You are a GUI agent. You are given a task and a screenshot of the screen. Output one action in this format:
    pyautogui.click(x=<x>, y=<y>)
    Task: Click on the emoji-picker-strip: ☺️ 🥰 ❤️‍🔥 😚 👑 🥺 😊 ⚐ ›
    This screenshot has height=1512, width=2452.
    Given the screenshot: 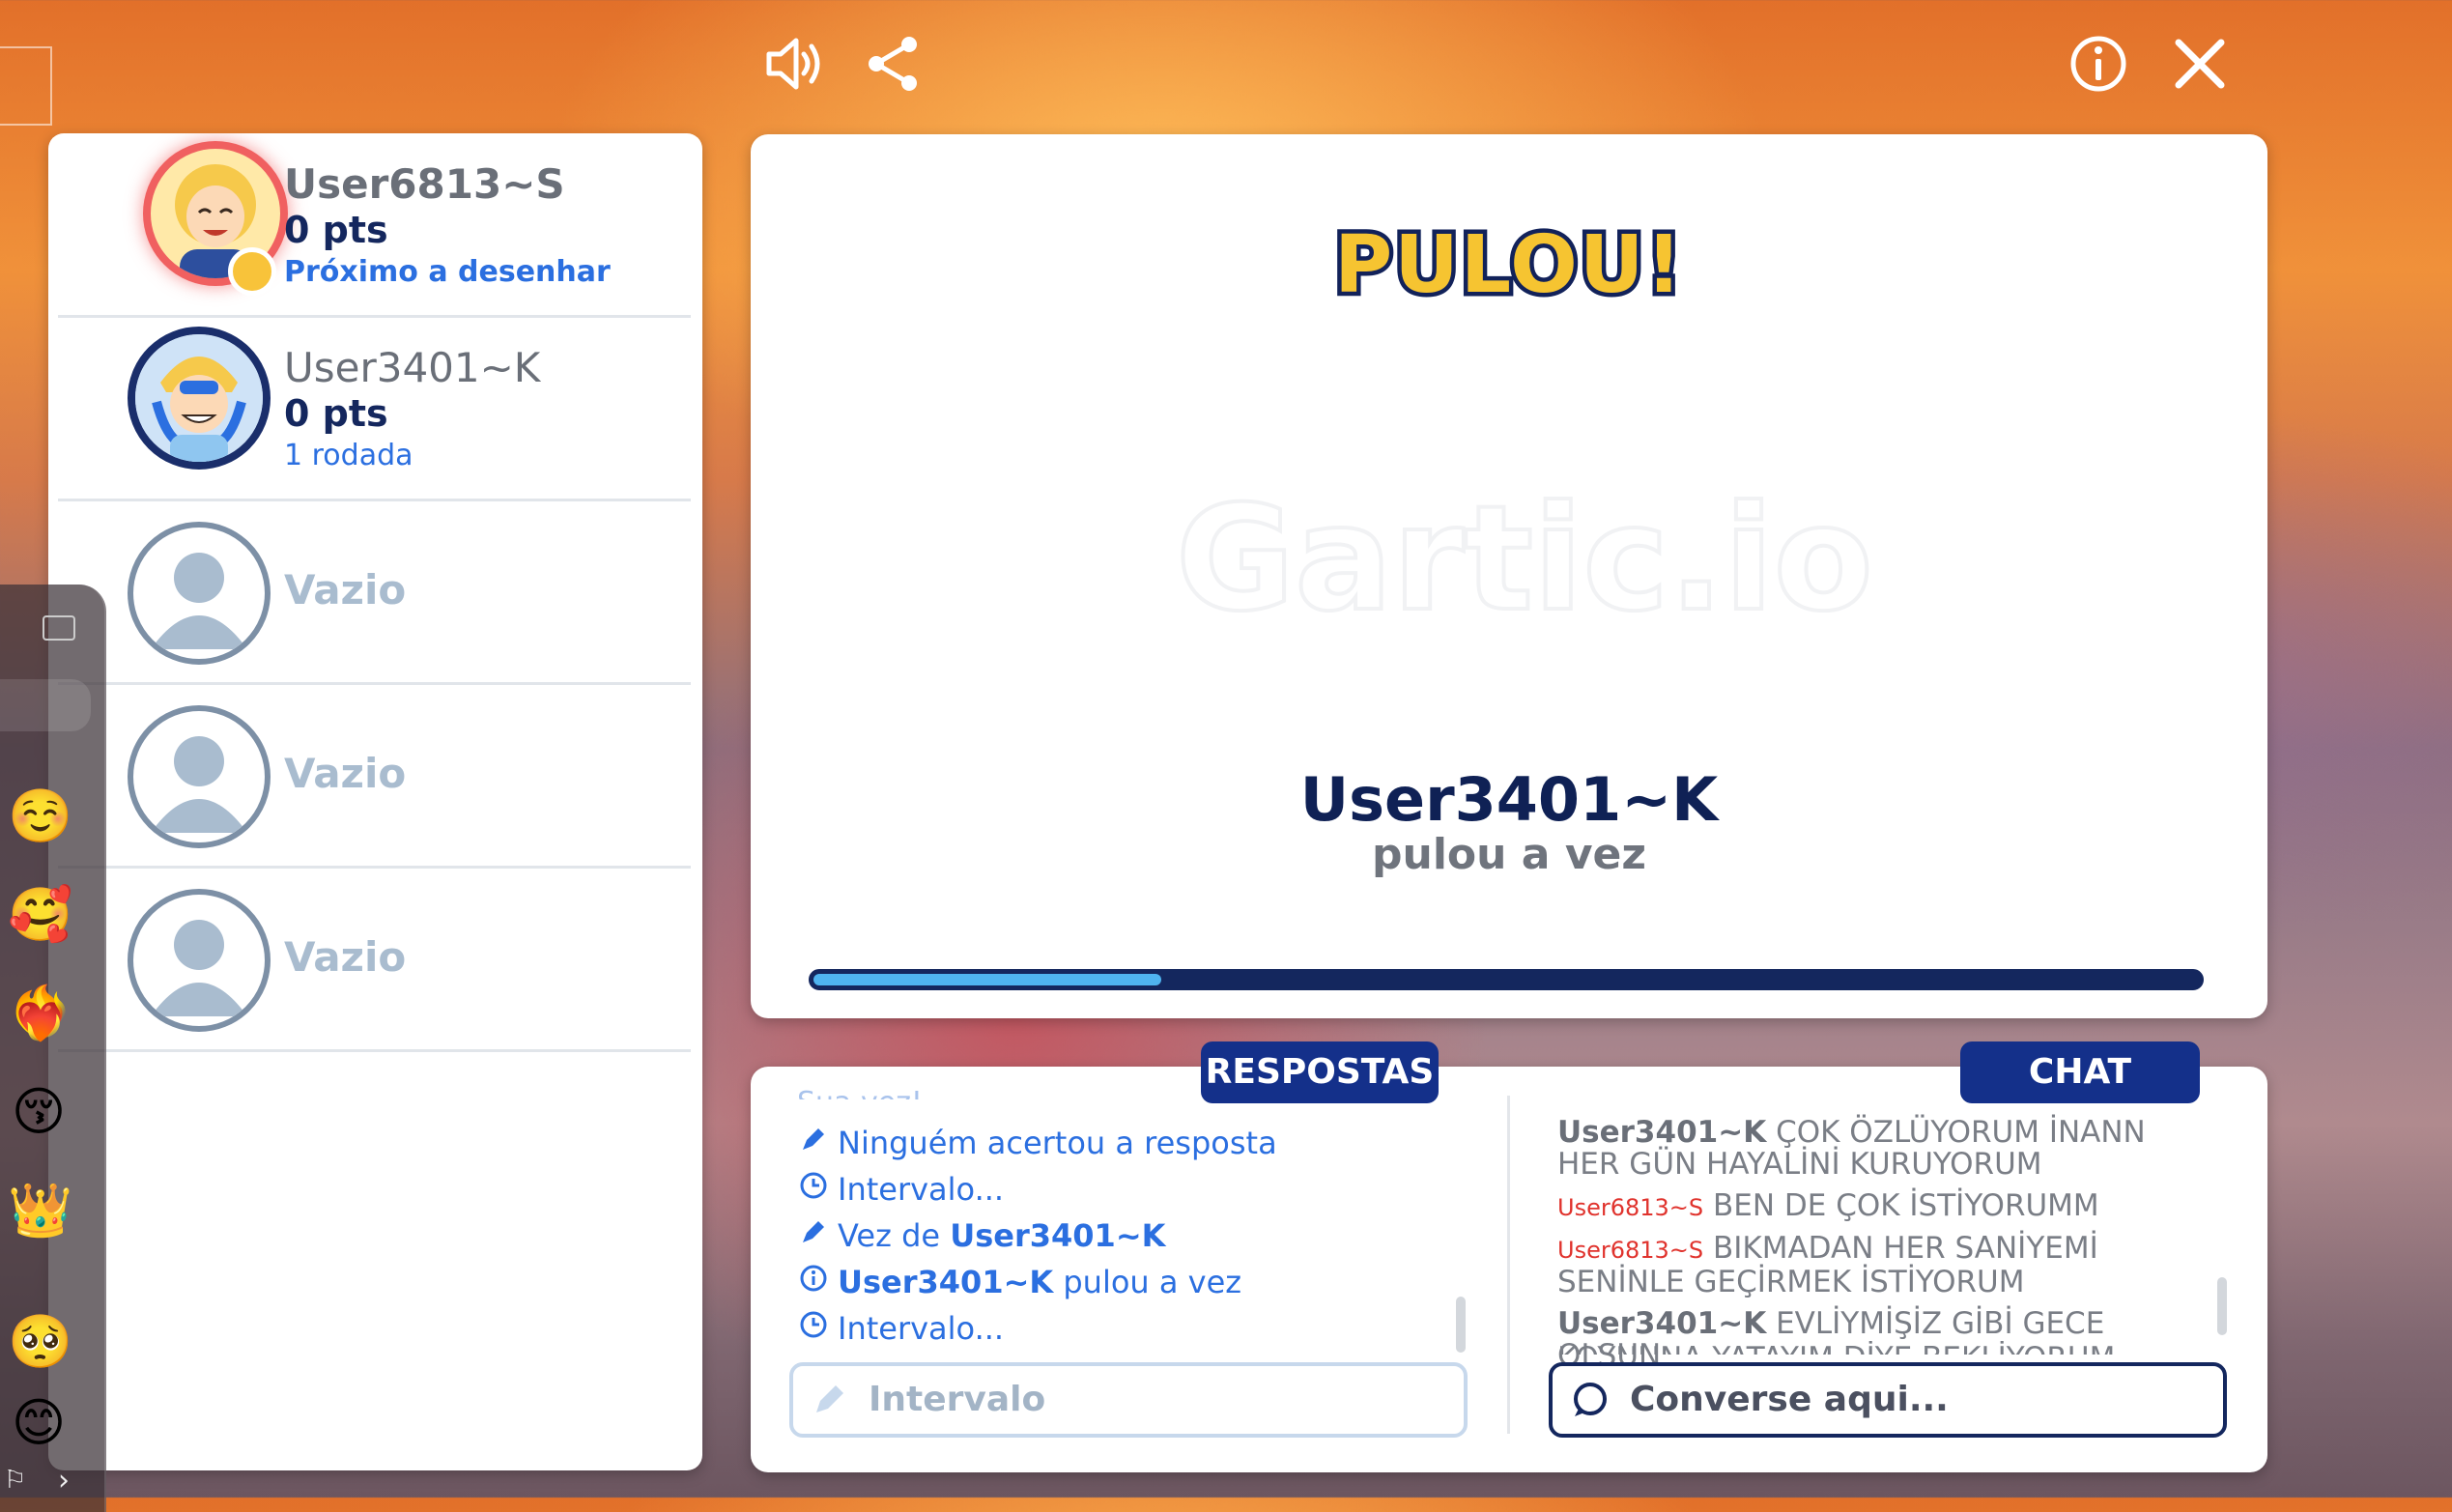 What is the action you would take?
    pyautogui.click(x=53, y=1048)
    